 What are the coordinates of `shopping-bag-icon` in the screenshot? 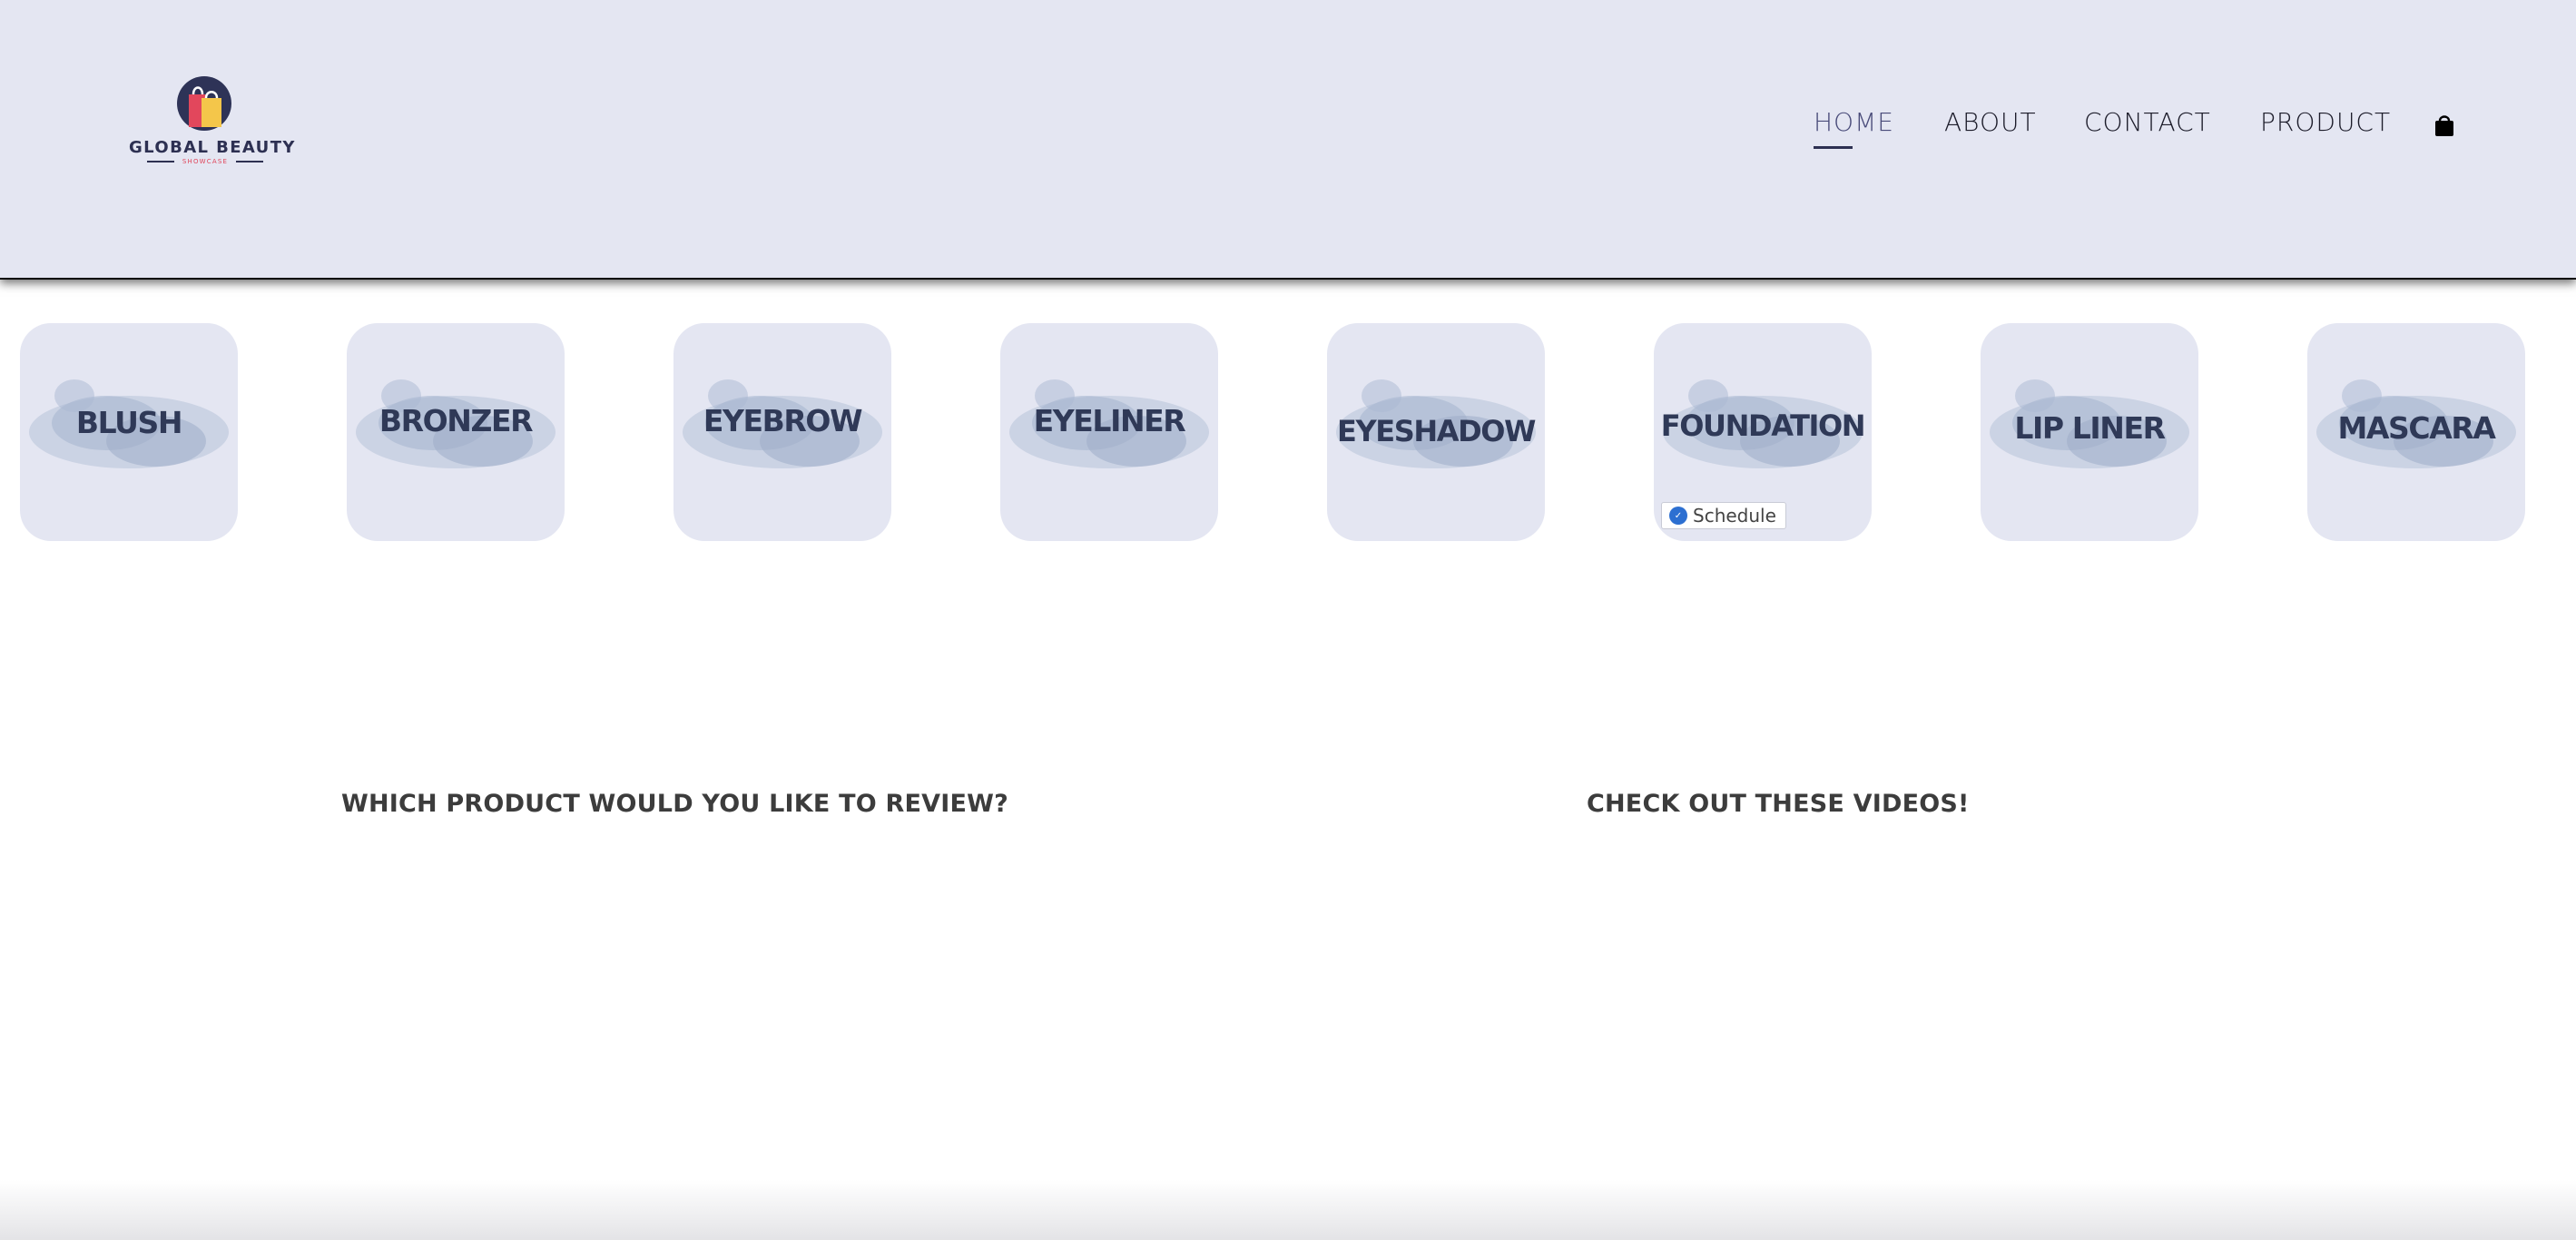 It's located at (2444, 125).